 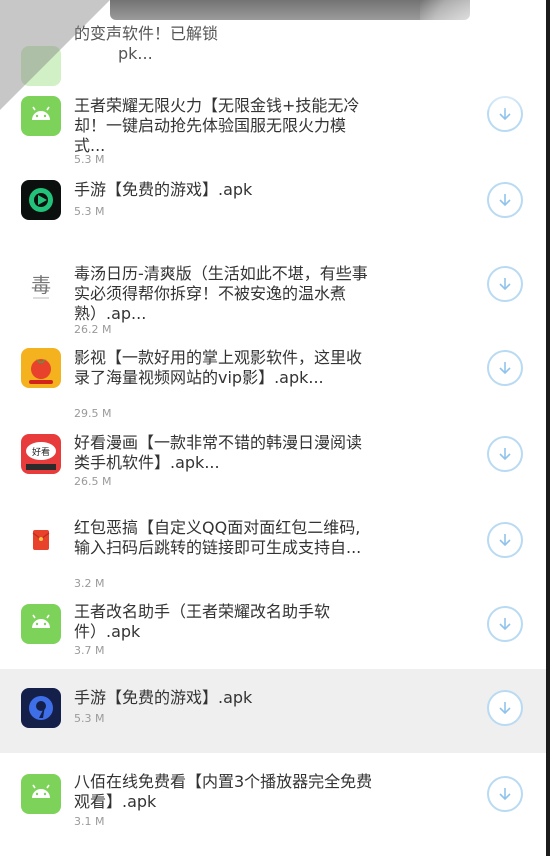 I want to click on game-app-icon, so click(x=41, y=200).